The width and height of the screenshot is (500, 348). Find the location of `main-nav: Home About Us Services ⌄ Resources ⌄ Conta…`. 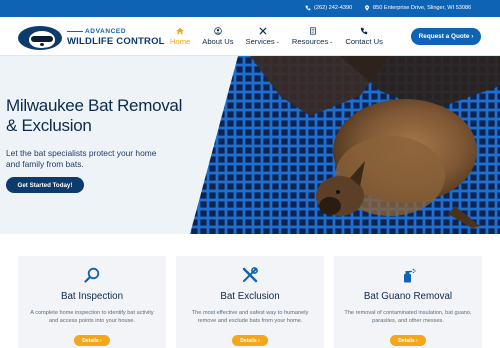

main-nav: Home About Us Services ⌄ Resources ⌄ Conta… is located at coordinates (276, 36).